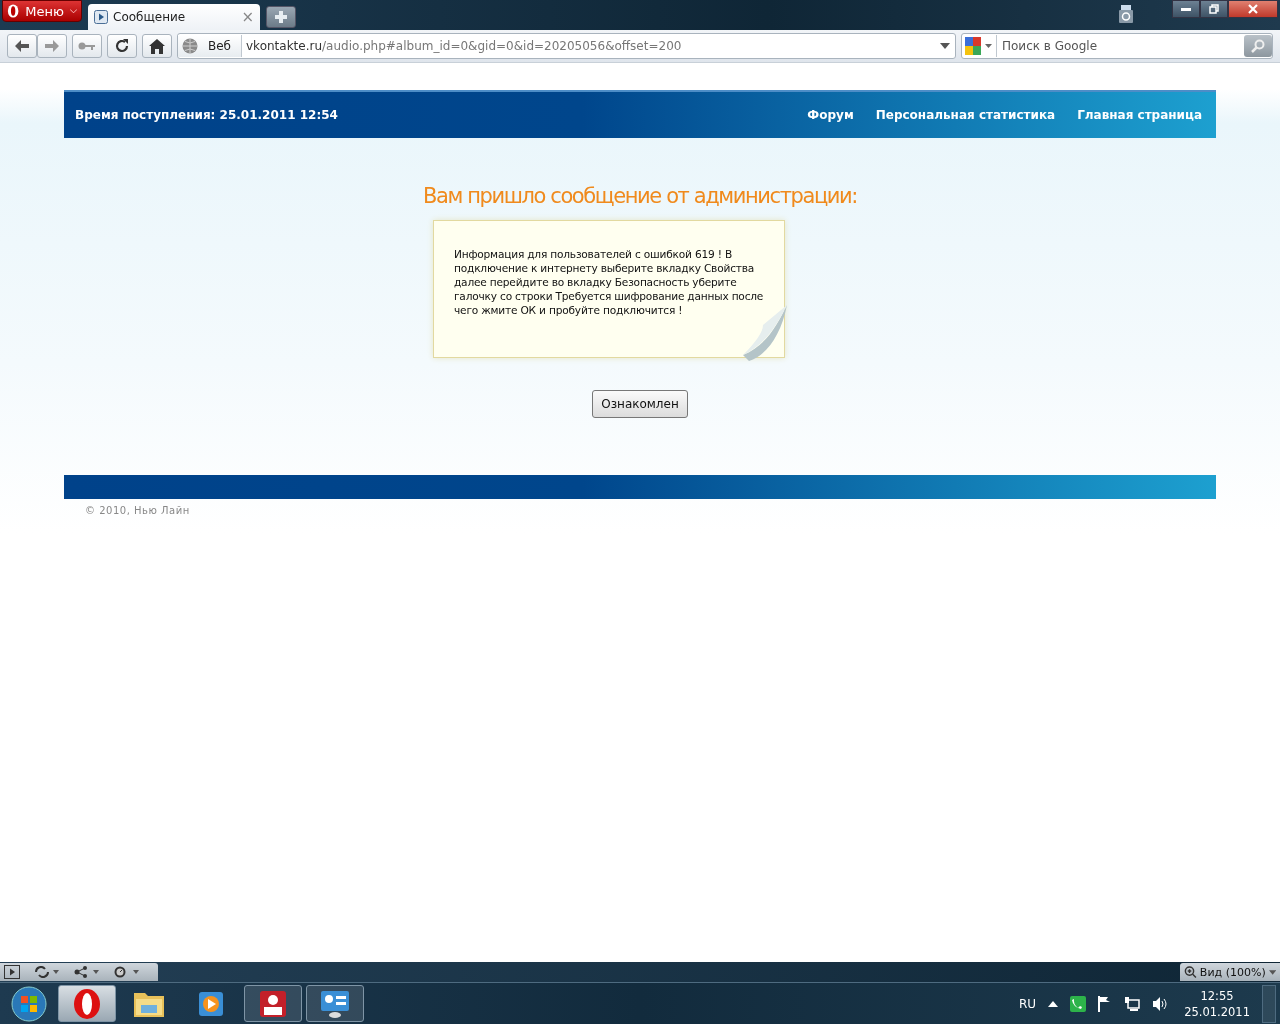 Image resolution: width=1280 pixels, height=1024 pixels. I want to click on page-icon, so click(101, 17).